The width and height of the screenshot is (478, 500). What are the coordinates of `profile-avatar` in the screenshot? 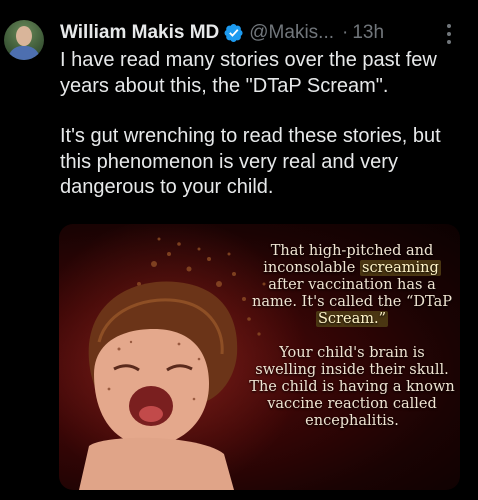 It's located at (24, 40).